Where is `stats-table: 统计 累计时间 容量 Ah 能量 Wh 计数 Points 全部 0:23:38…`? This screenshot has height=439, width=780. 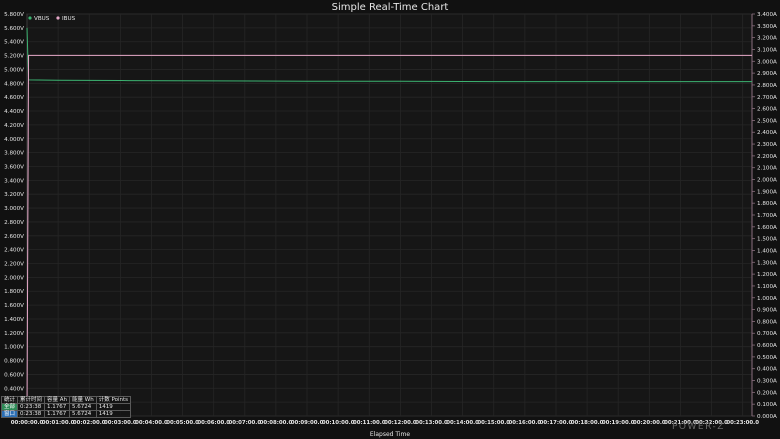 stats-table: 统计 累计时间 容量 Ah 能量 Wh 计数 Points 全部 0:23:38… is located at coordinates (66, 407).